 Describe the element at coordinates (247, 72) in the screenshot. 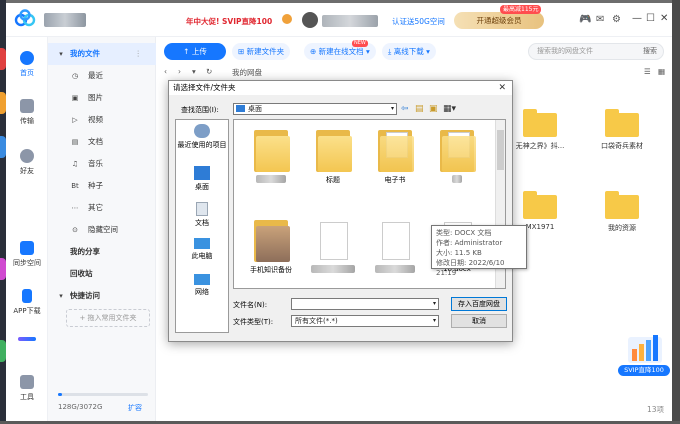

I see `breadcrumb: 我的网盘` at that location.